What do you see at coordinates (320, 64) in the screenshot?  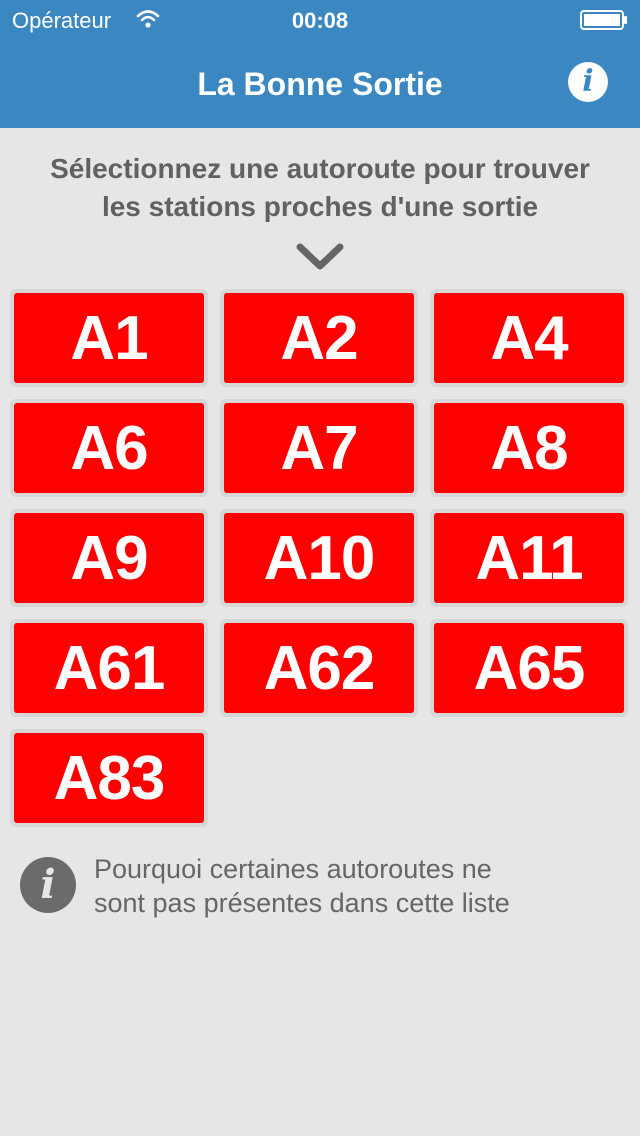 I see `navigation-header: Opérateur 00:08 La Bonne Sortie i` at bounding box center [320, 64].